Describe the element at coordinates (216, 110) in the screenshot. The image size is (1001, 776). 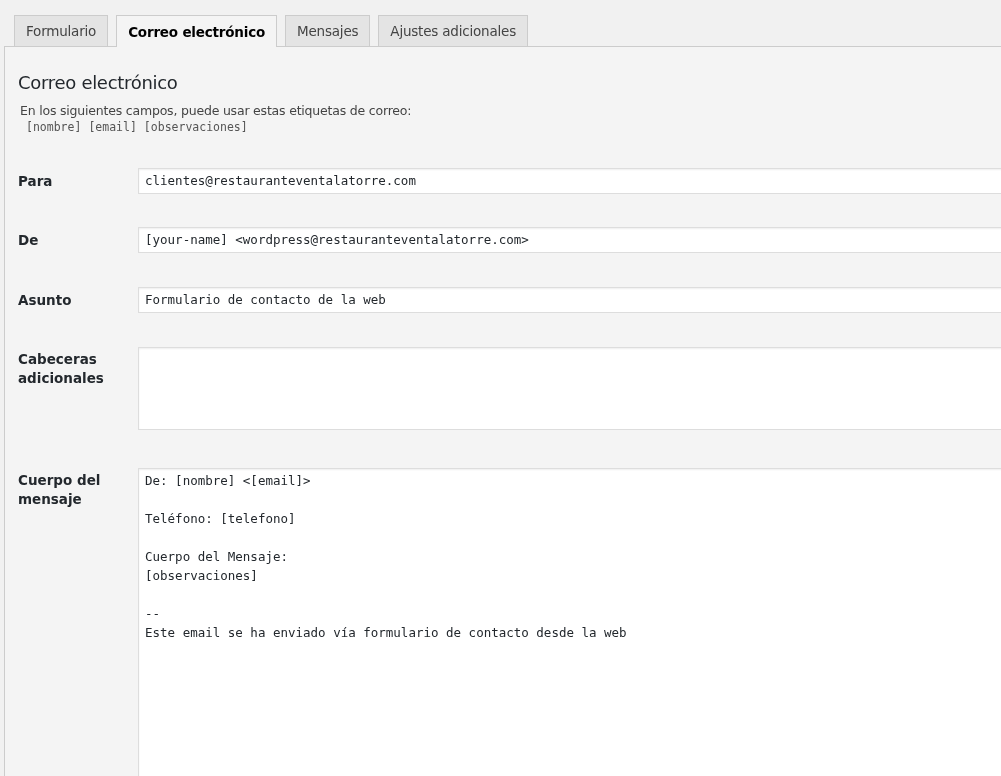
I see `description-text: En los siguientes campos, puede usar estas etiquetas de correo:` at that location.